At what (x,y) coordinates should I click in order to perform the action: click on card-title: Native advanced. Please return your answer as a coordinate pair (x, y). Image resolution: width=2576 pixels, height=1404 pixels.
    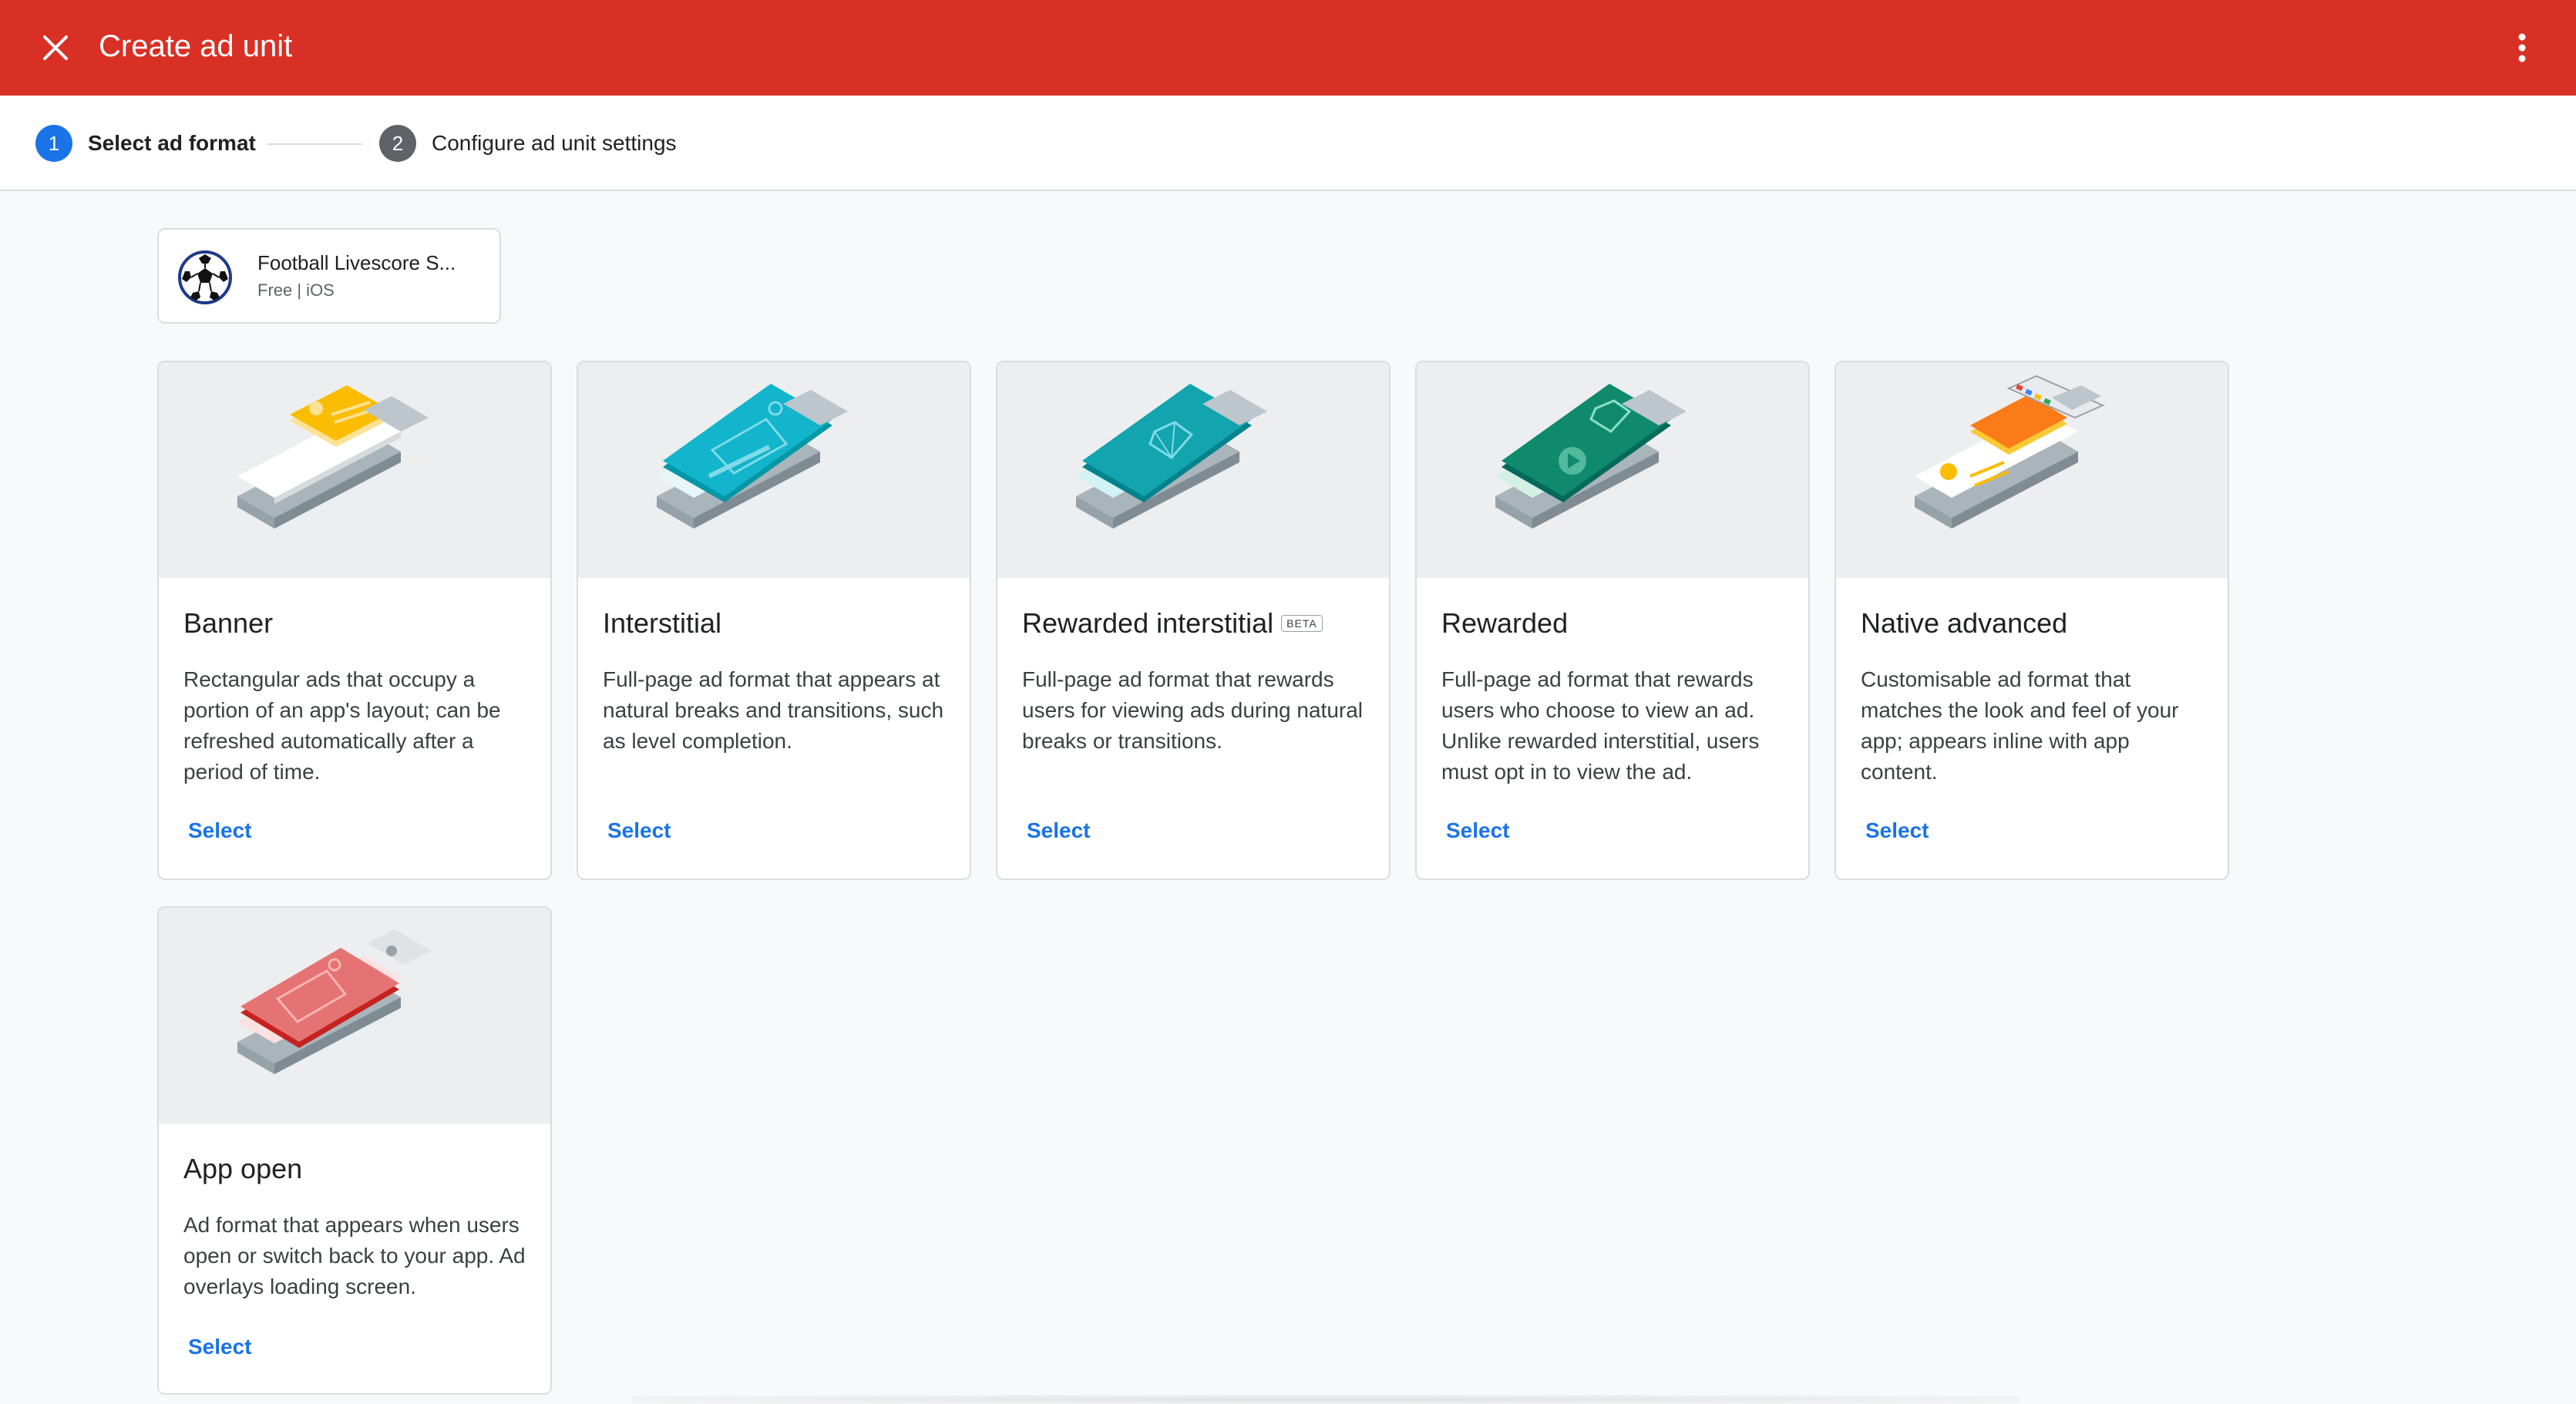
    Looking at the image, I should click on (1964, 623).